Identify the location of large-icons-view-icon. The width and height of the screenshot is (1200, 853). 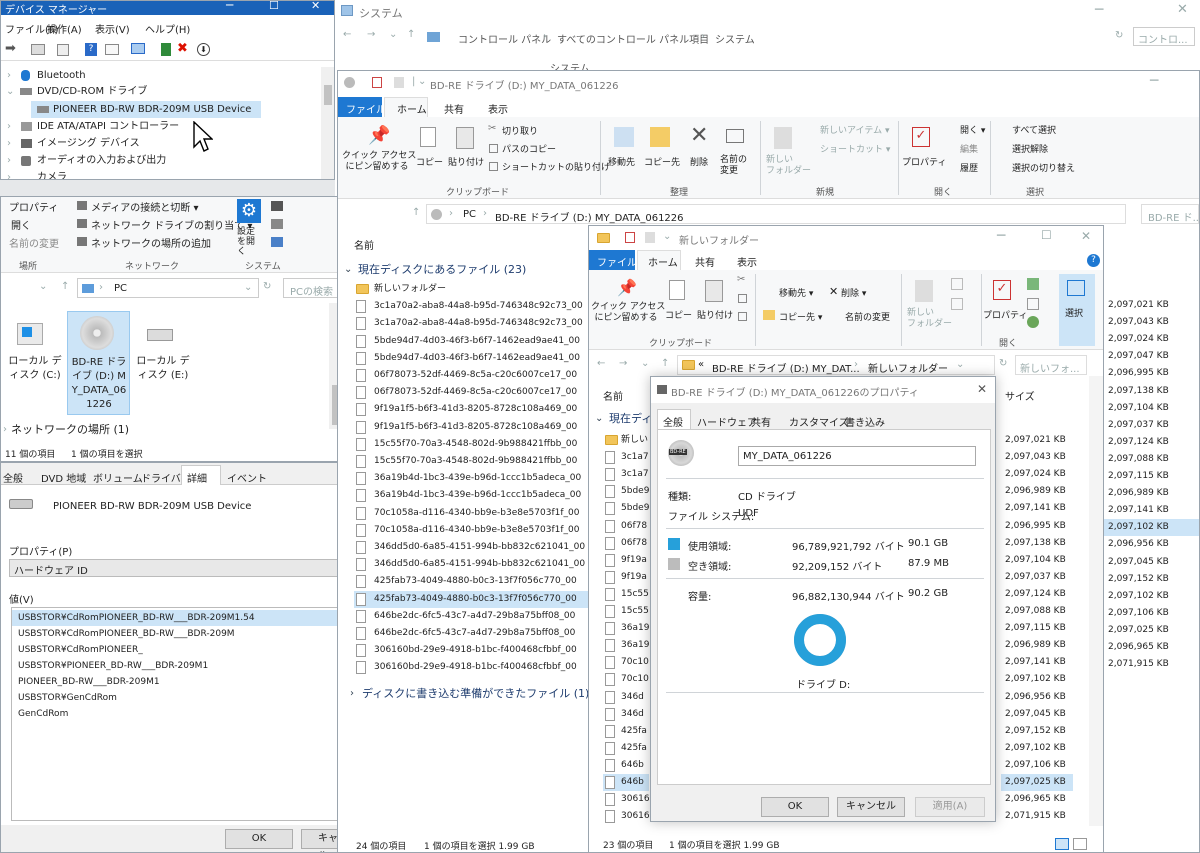
(1080, 844).